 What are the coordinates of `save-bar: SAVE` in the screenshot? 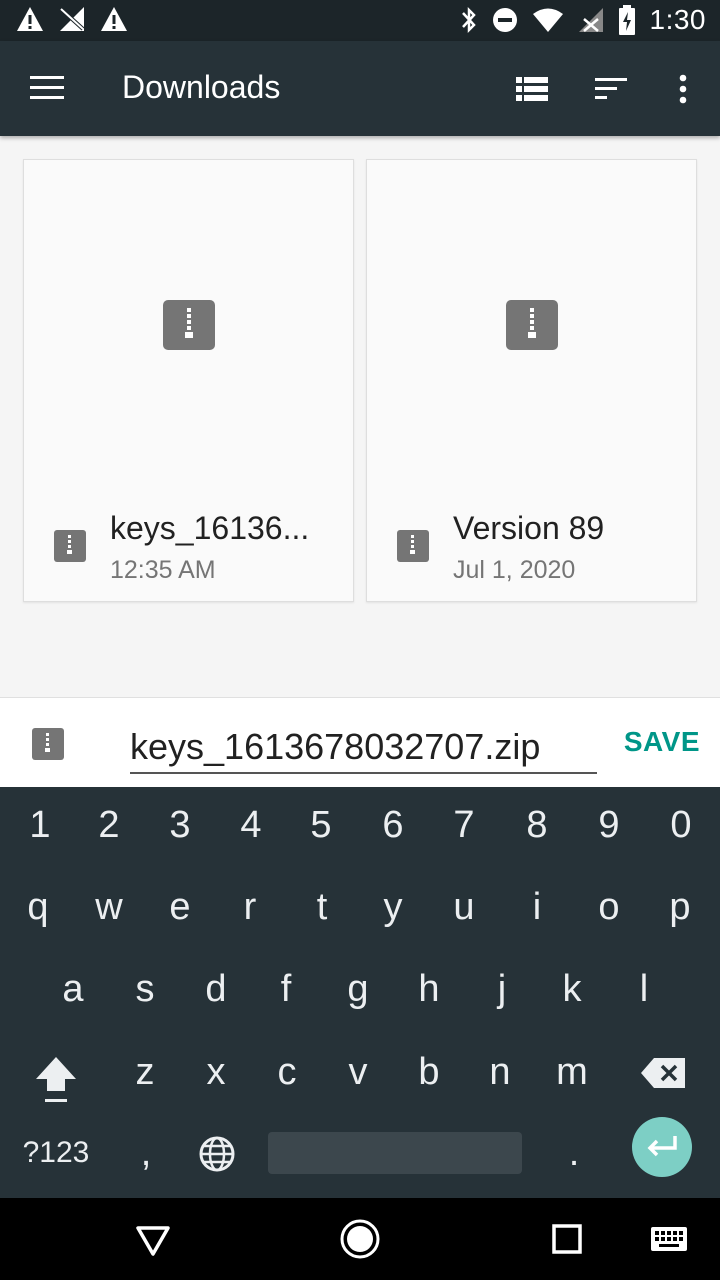 It's located at (360, 742).